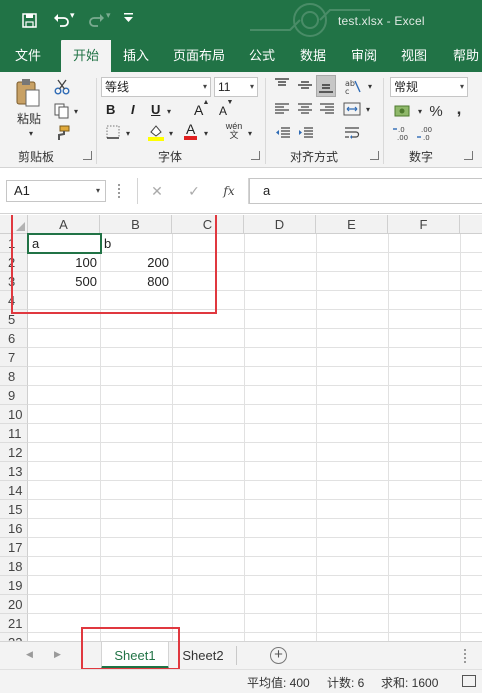 This screenshot has height=693, width=482. What do you see at coordinates (110, 109) in the screenshot?
I see `bold-button: B` at bounding box center [110, 109].